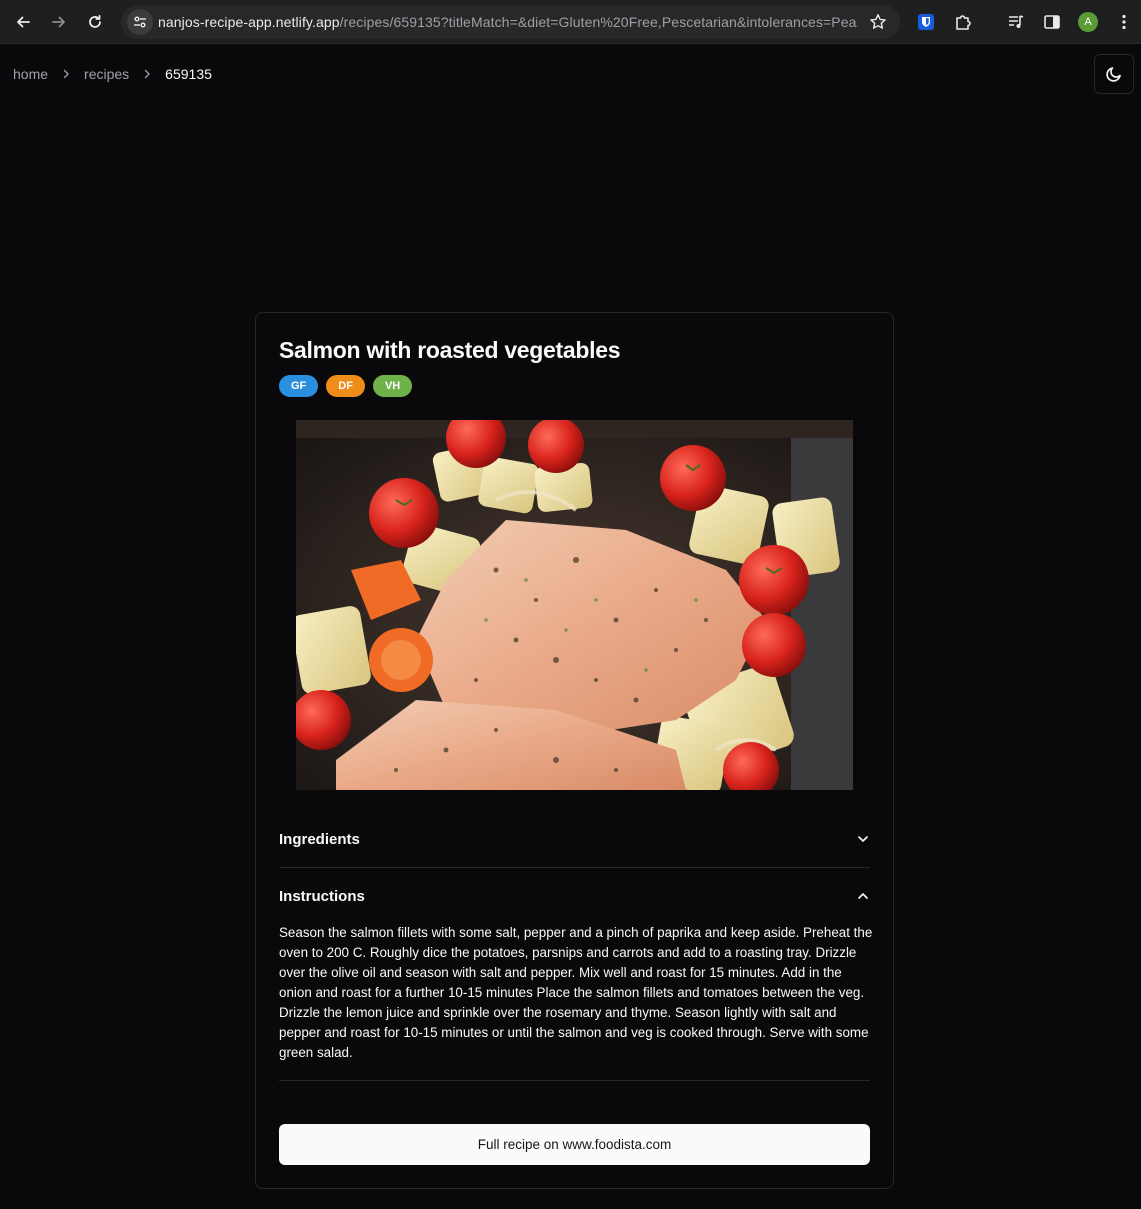  What do you see at coordinates (392, 386) in the screenshot?
I see `diet-badge-vh: VH` at bounding box center [392, 386].